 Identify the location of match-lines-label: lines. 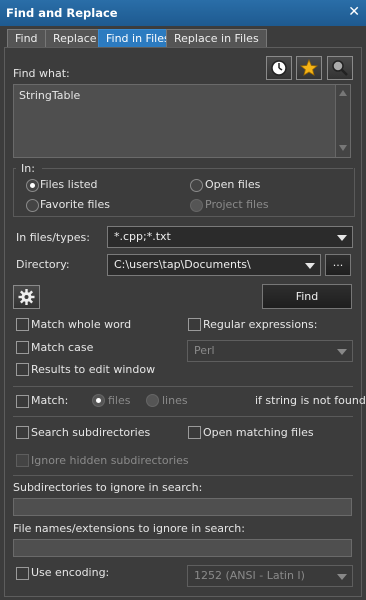
(175, 400).